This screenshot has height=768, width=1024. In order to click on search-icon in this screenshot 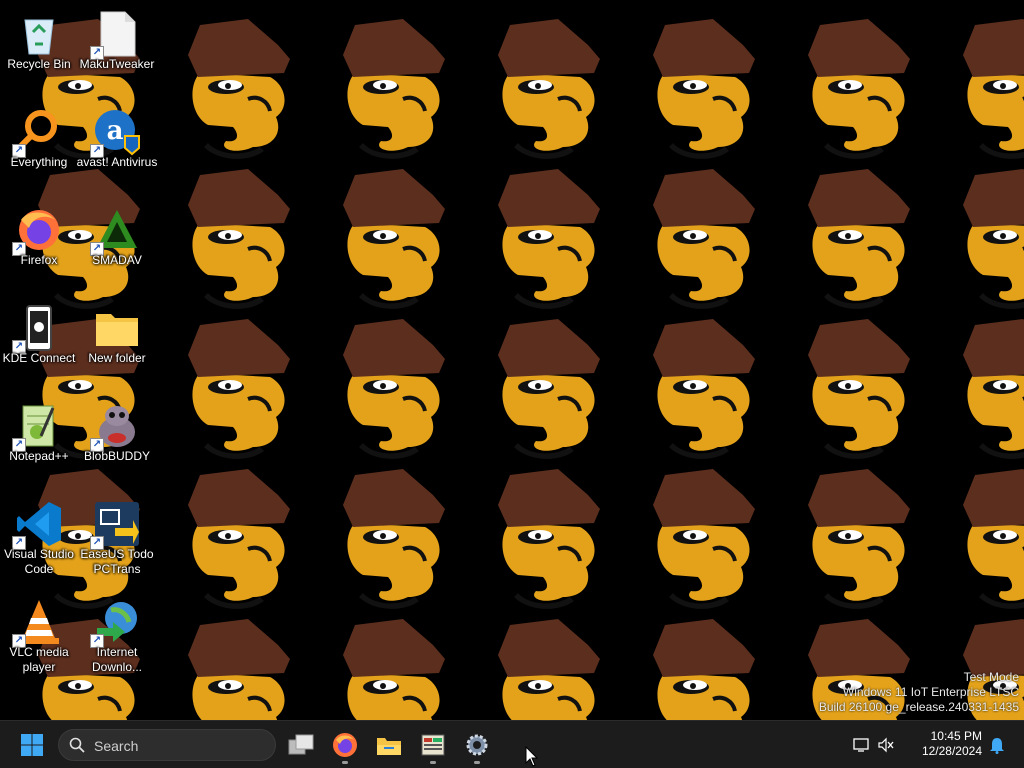, I will do `click(77, 745)`.